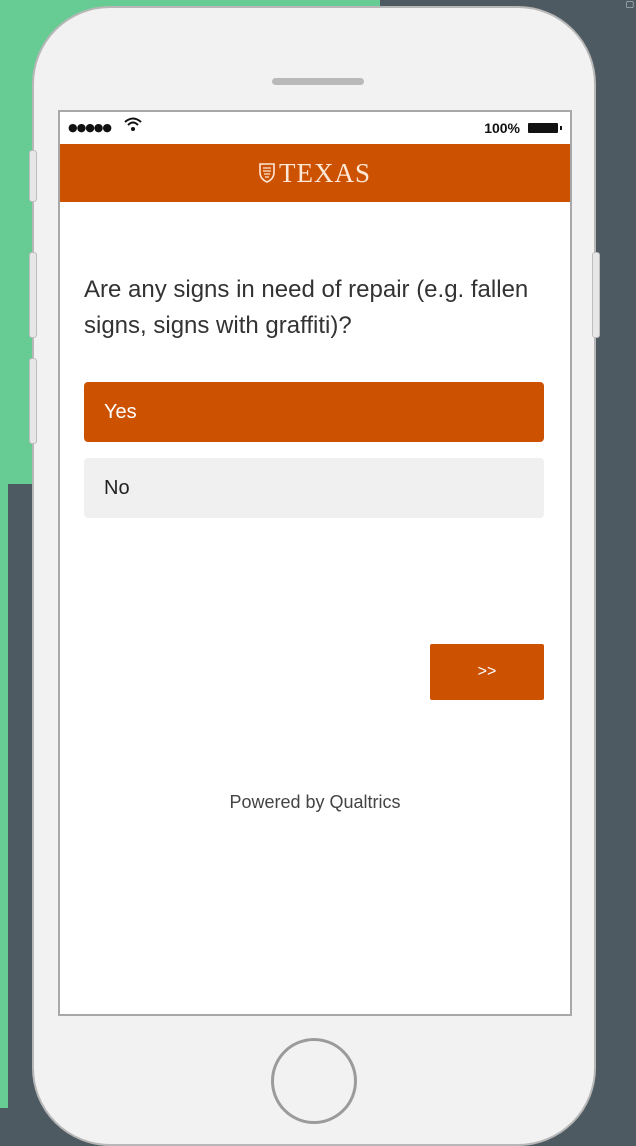  Describe the element at coordinates (33, 401) in the screenshot. I see `volume-down-button` at that location.